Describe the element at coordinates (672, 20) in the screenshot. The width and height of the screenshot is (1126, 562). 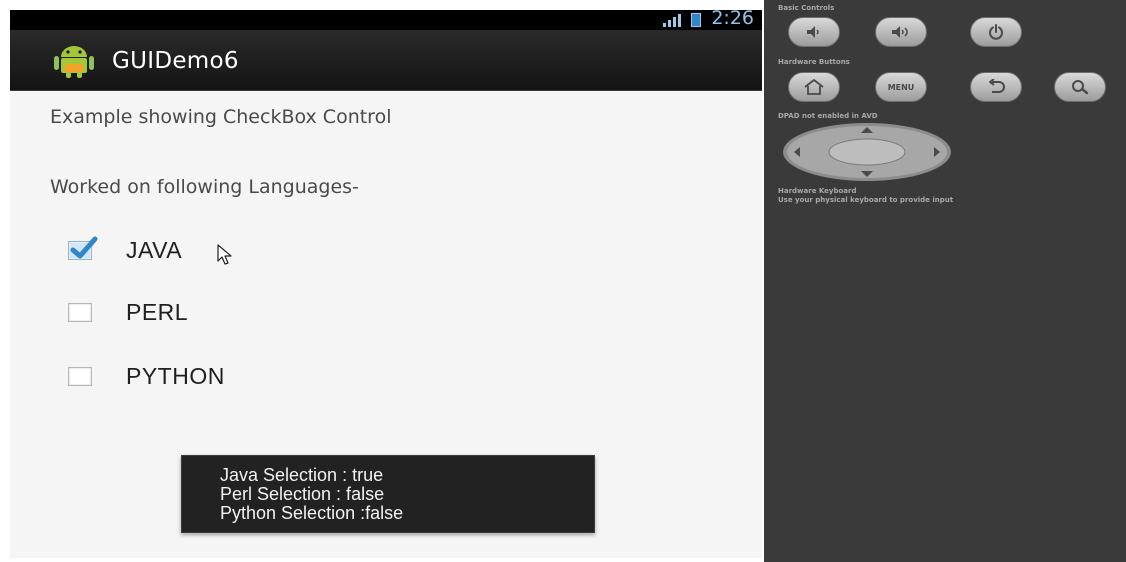
I see `signal-icon` at that location.